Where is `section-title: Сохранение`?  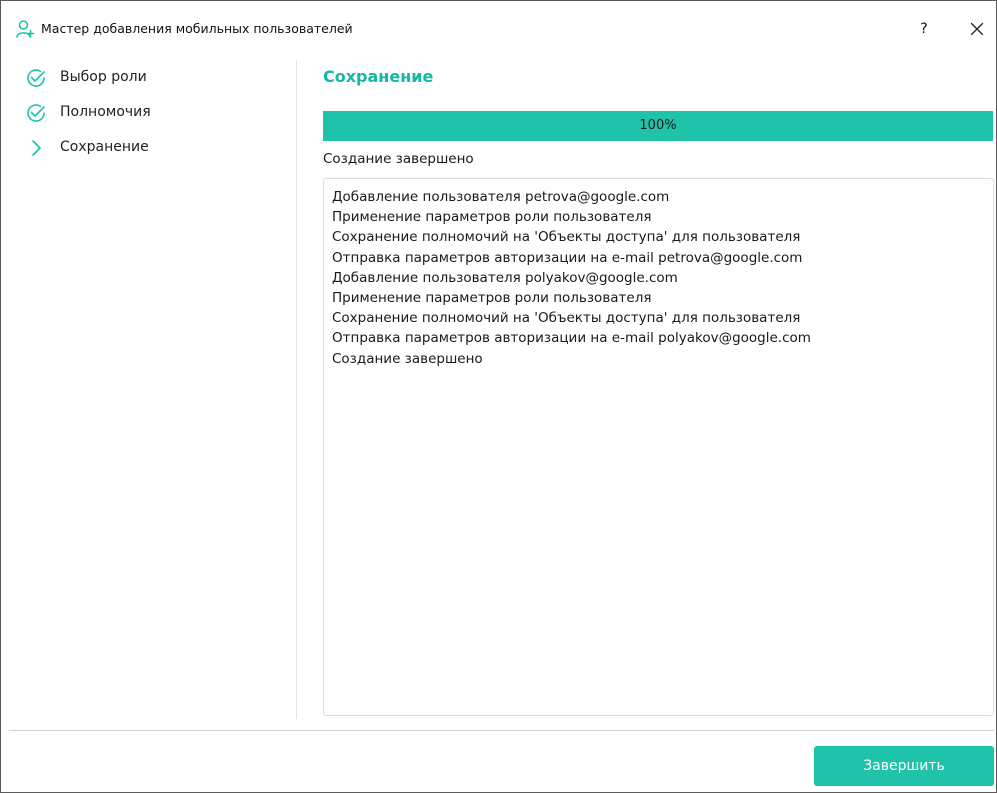
section-title: Сохранение is located at coordinates (378, 76).